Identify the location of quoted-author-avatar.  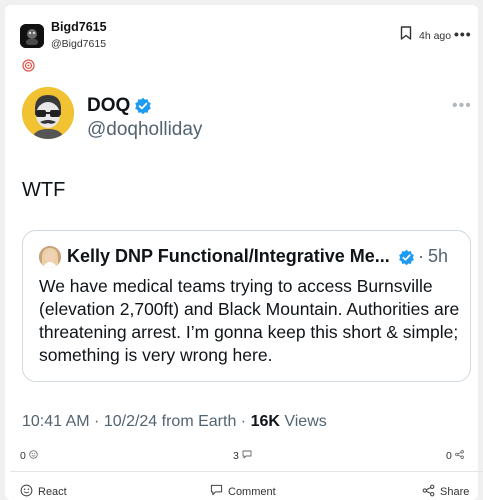
(50, 257).